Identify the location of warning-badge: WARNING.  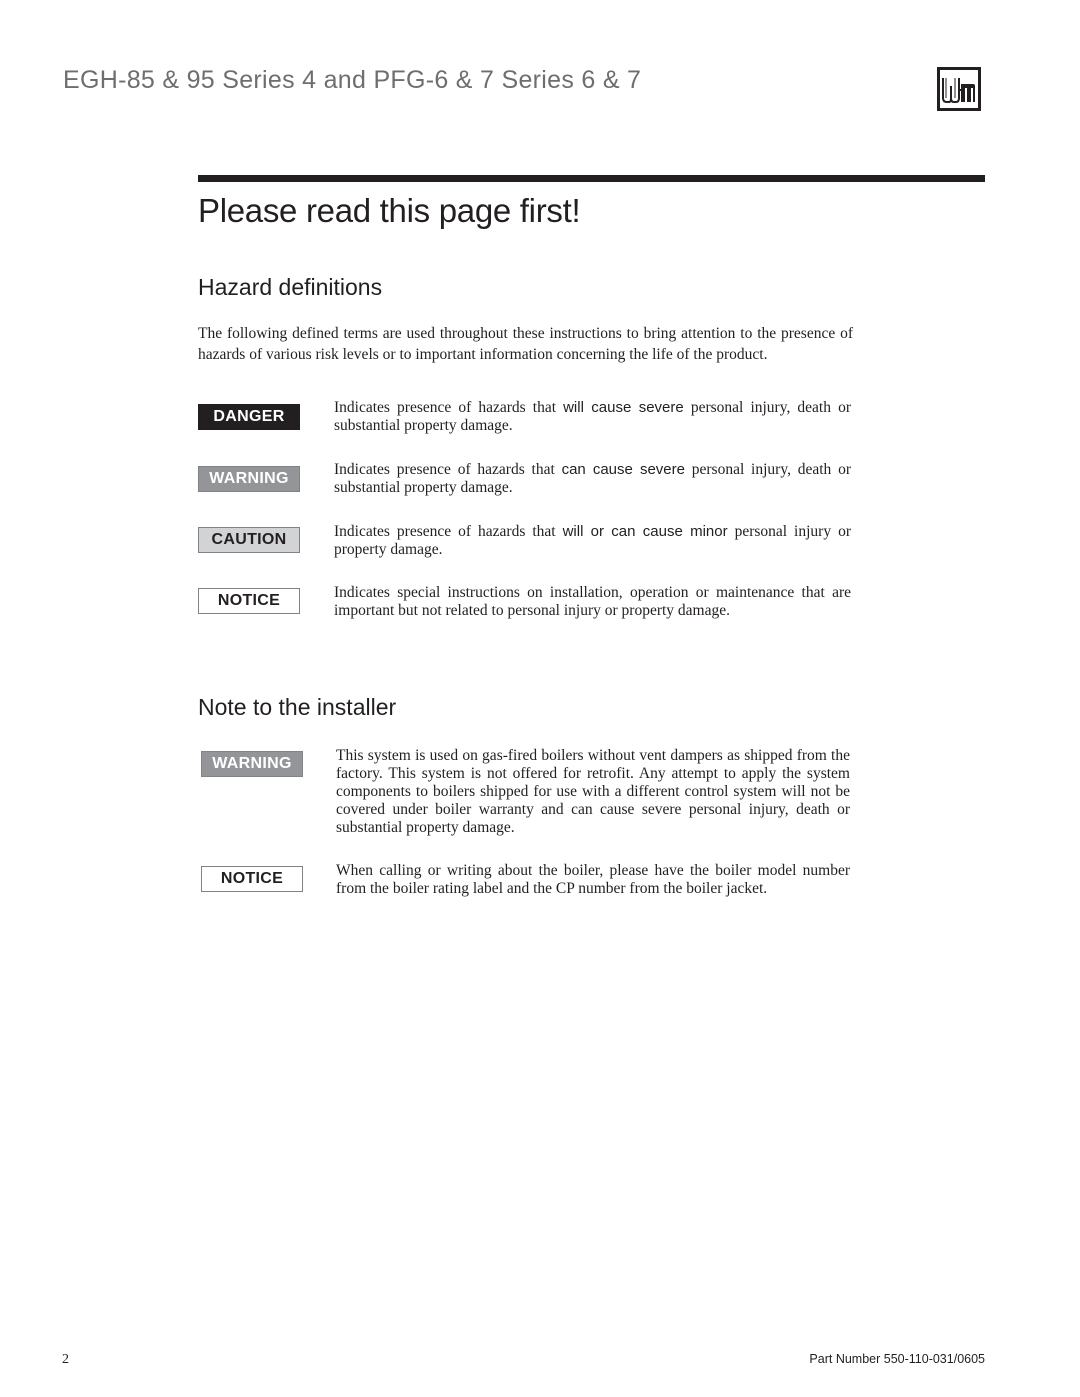
(249, 479).